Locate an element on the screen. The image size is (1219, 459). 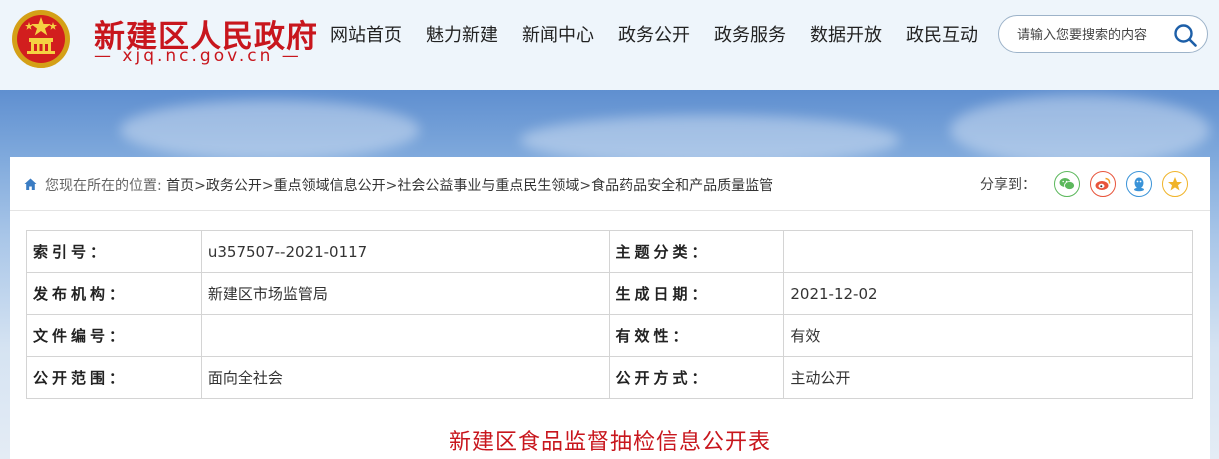
share-qzone-button is located at coordinates (1175, 184).